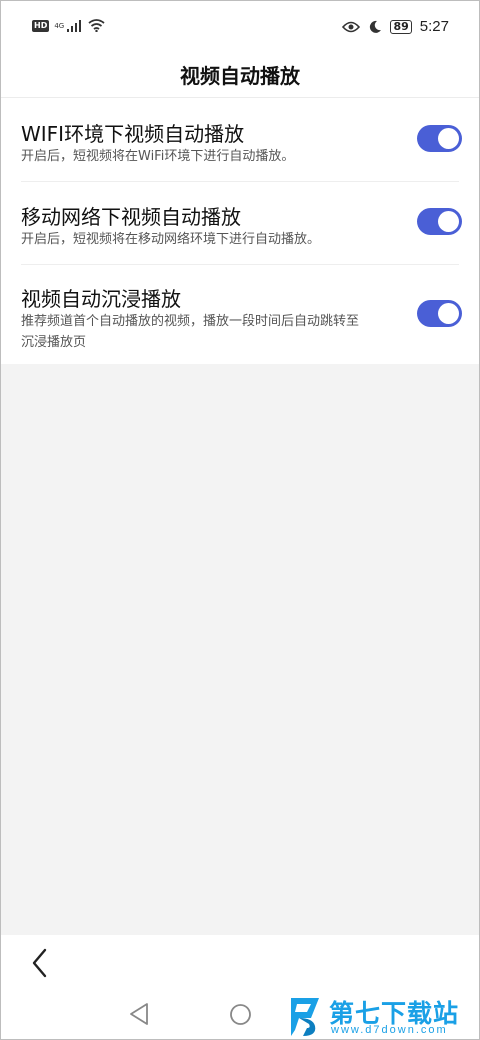 This screenshot has height=1040, width=480. I want to click on back-arrow-icon, so click(40, 963).